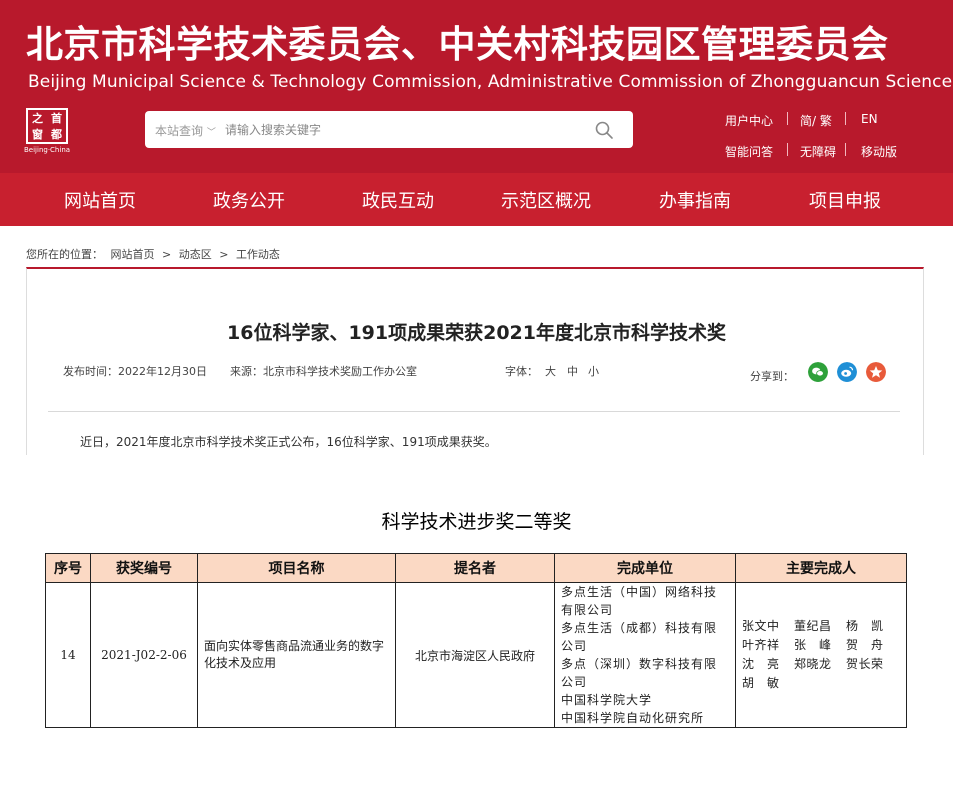  I want to click on column-header-people: 主要完成人, so click(821, 568).